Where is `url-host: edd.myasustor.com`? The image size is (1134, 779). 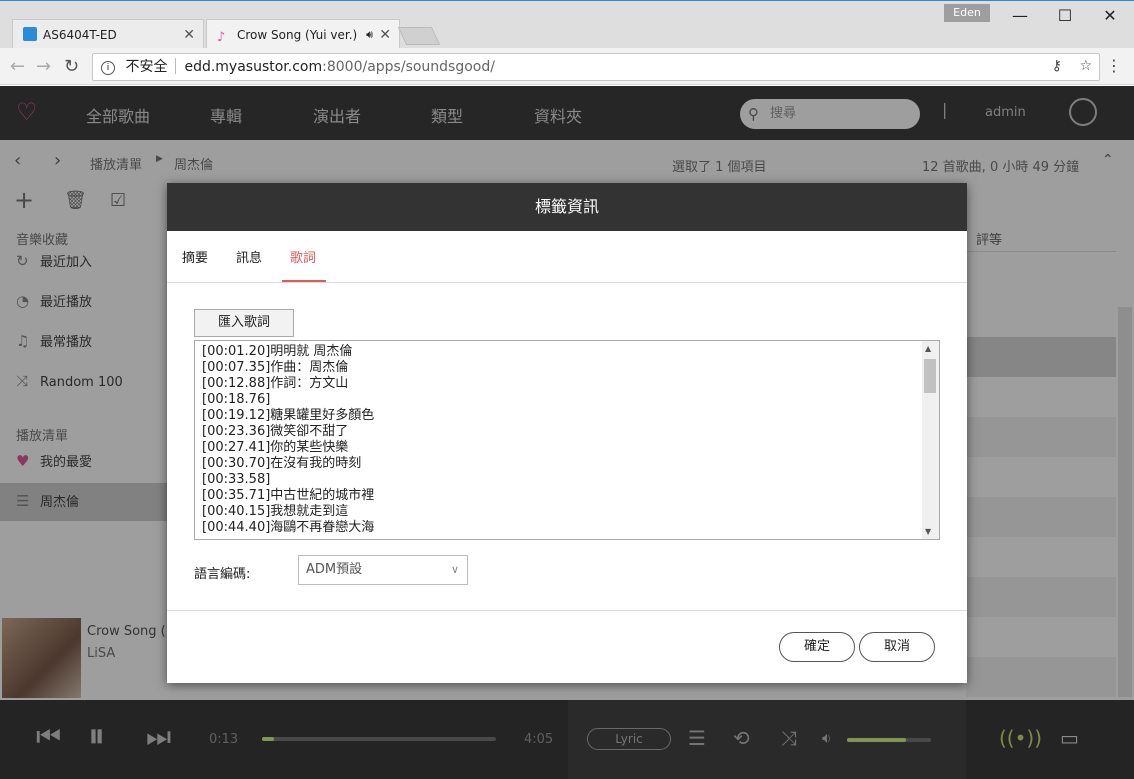
url-host: edd.myasustor.com is located at coordinates (253, 67).